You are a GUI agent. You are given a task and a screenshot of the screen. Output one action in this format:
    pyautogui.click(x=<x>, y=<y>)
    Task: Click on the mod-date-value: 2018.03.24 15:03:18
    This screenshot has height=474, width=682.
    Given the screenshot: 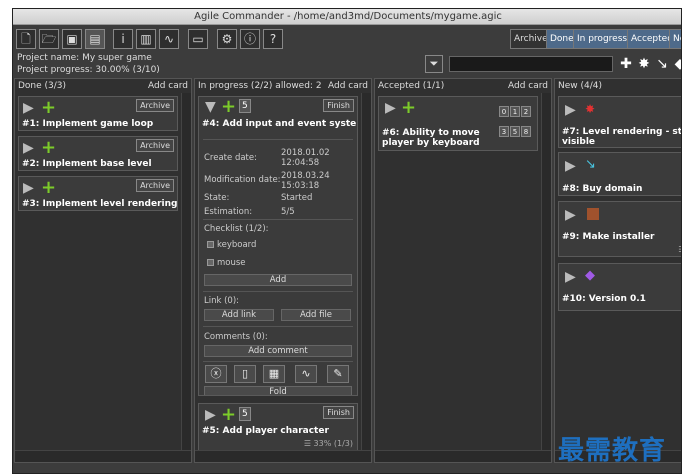 What is the action you would take?
    pyautogui.click(x=305, y=181)
    